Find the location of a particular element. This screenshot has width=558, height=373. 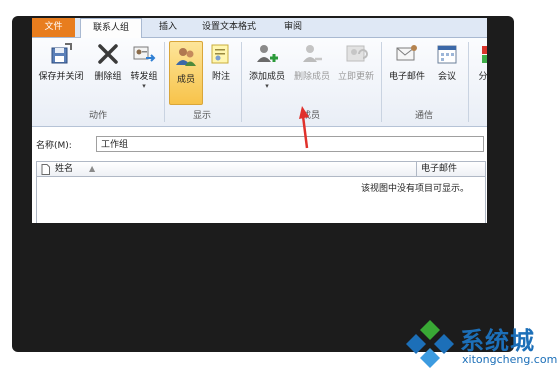

update-now-button: 立即更新 is located at coordinates (356, 62).